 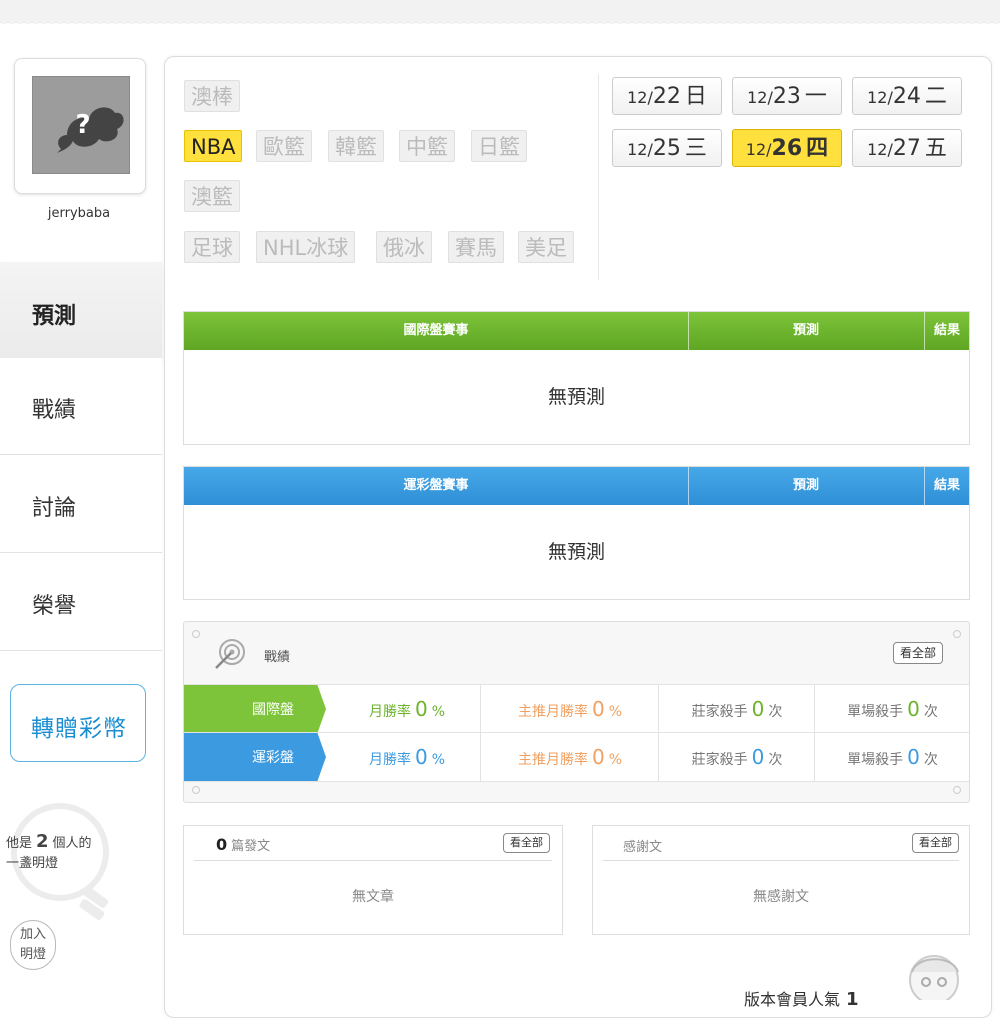 I want to click on league-tab: 歐籃, so click(x=284, y=146).